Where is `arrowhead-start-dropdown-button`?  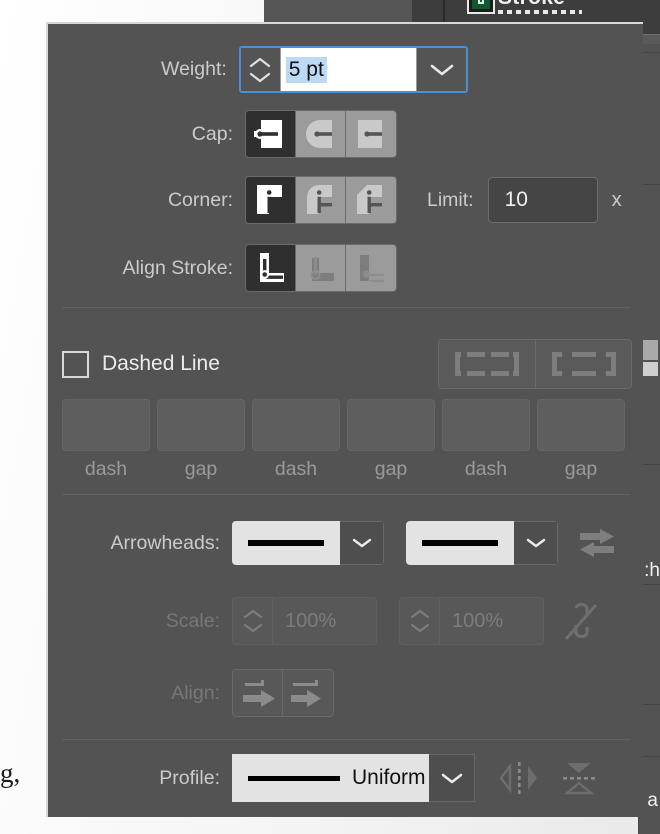 arrowhead-start-dropdown-button is located at coordinates (362, 543).